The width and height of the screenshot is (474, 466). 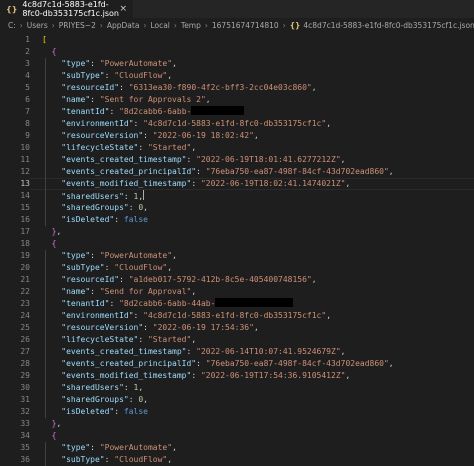 What do you see at coordinates (95, 207) in the screenshot?
I see `code-token: "sharedGroups"` at bounding box center [95, 207].